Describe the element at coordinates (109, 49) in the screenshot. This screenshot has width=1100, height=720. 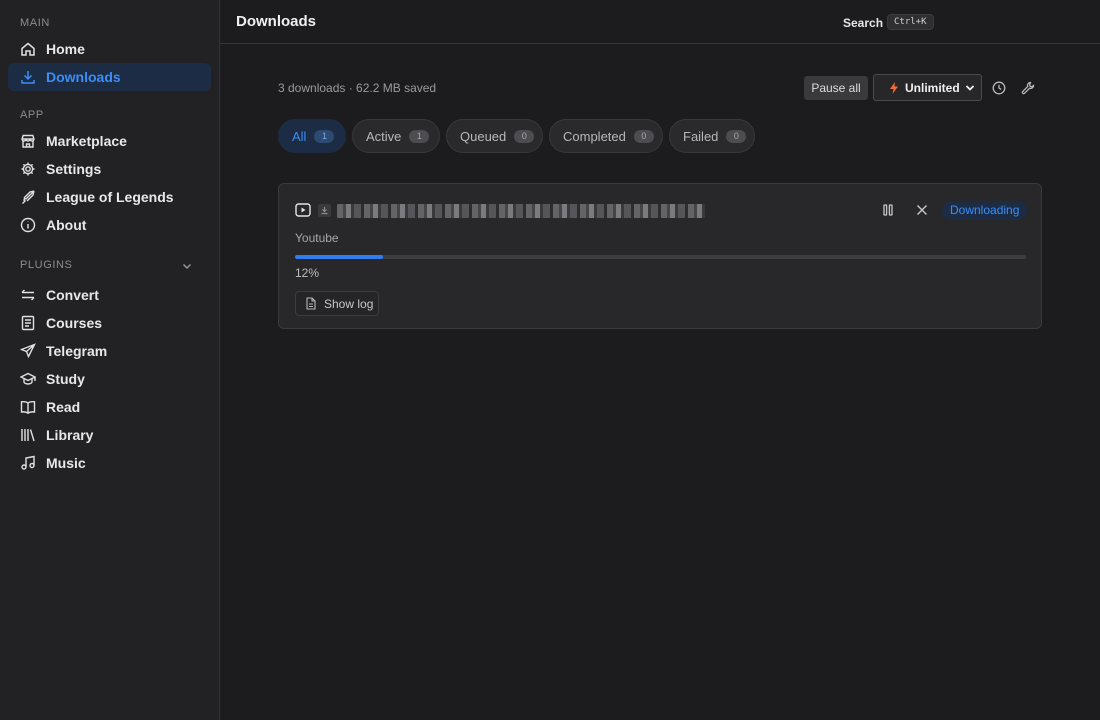
I see `sidebar-item-home: Home` at that location.